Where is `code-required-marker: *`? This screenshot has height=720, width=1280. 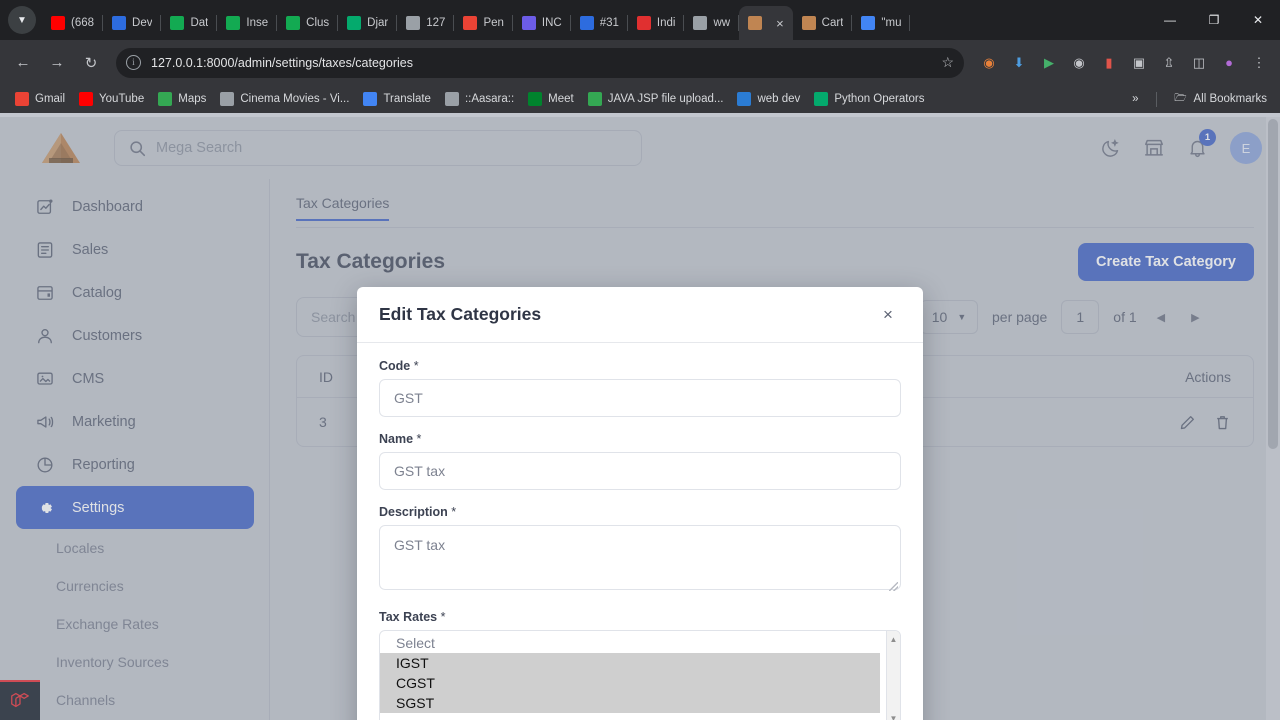
code-required-marker: * is located at coordinates (416, 366).